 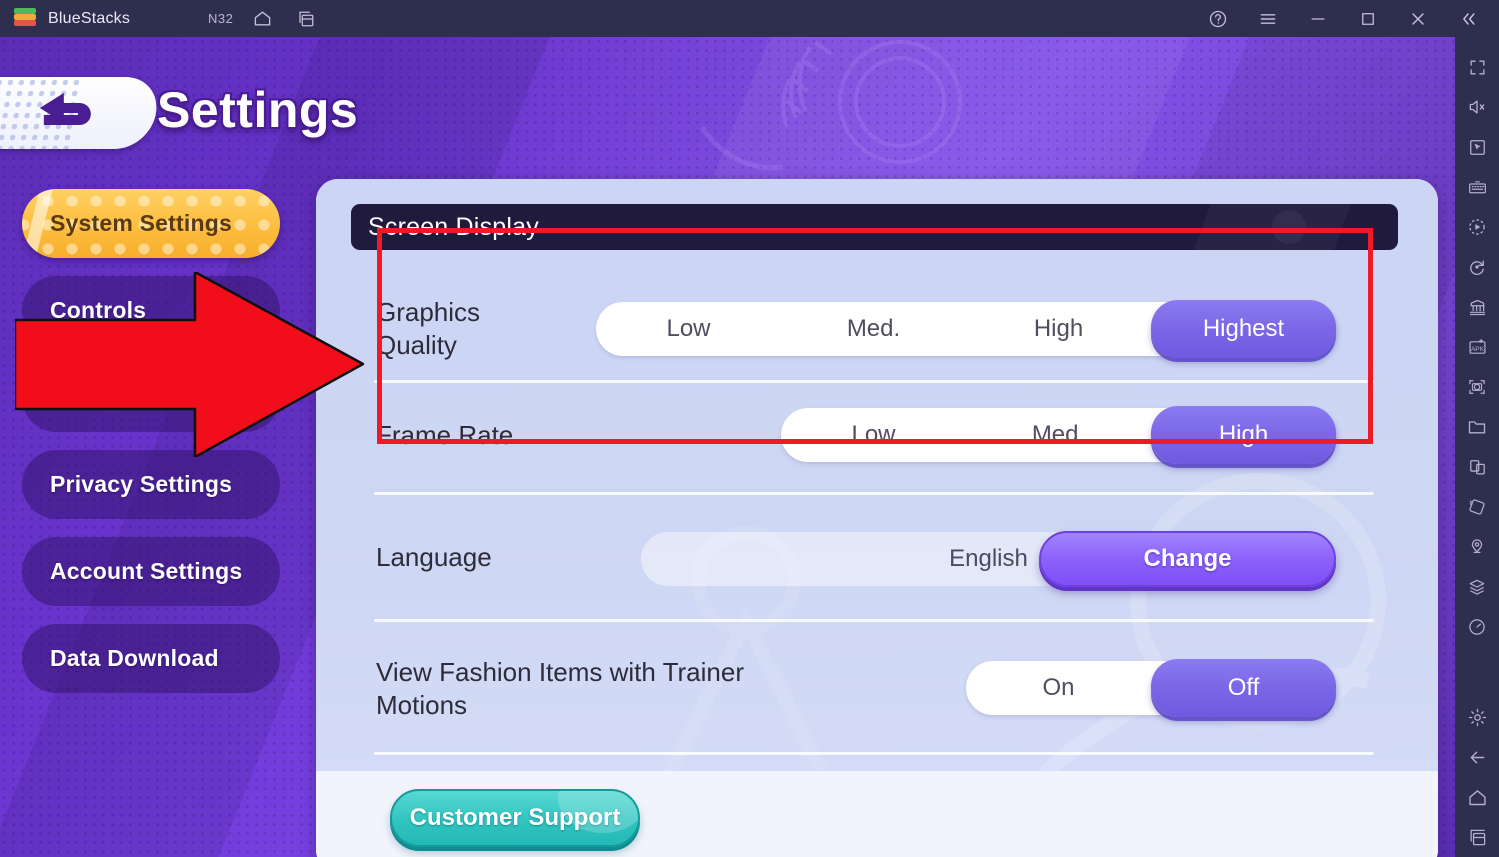 What do you see at coordinates (1477, 187) in the screenshot?
I see `keyboard-controls-icon` at bounding box center [1477, 187].